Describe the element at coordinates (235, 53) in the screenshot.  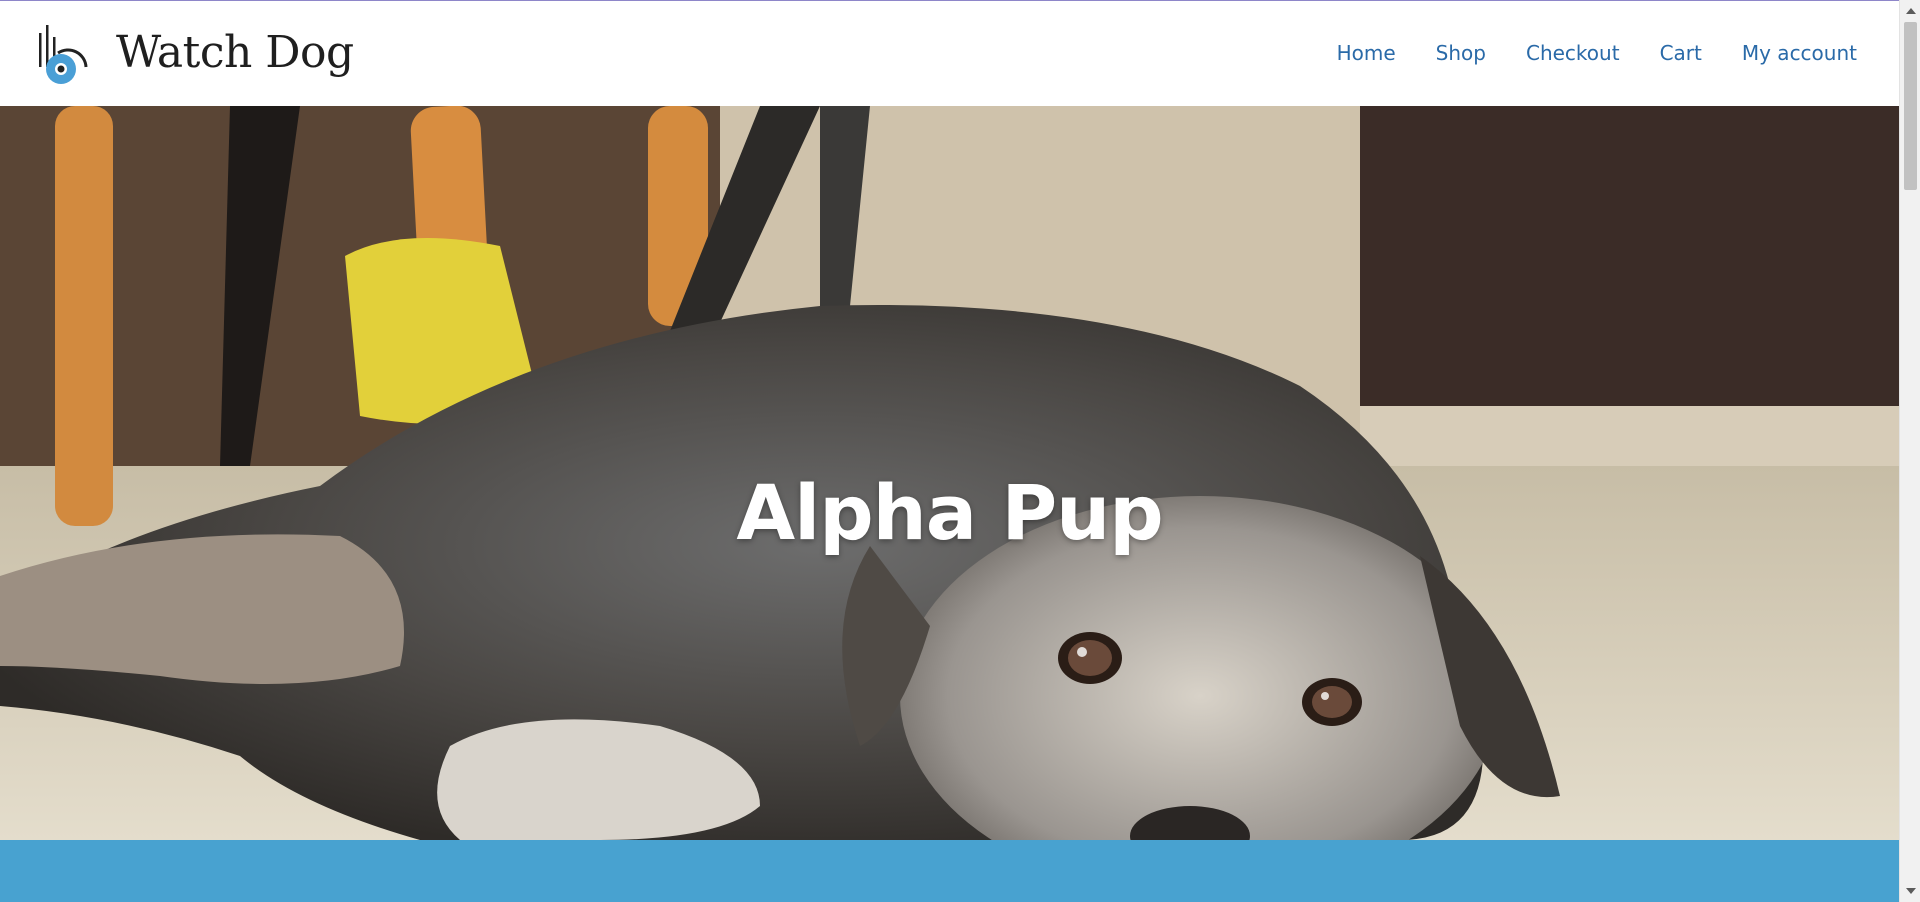
I see `site-title: Watch Dog` at that location.